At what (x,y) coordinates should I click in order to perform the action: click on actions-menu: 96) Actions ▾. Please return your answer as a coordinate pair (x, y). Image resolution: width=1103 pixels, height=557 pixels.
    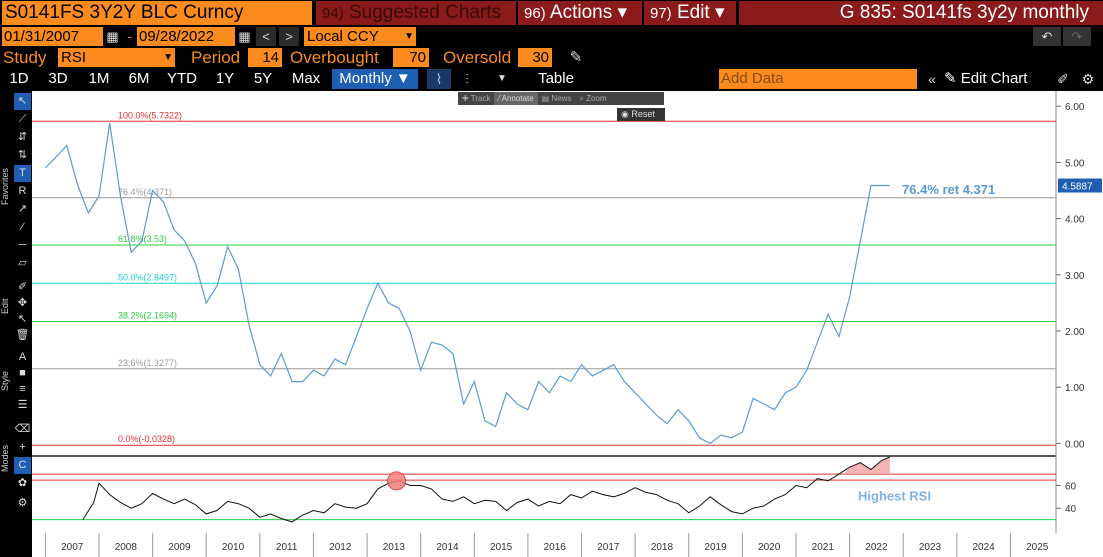
    Looking at the image, I should click on (580, 13).